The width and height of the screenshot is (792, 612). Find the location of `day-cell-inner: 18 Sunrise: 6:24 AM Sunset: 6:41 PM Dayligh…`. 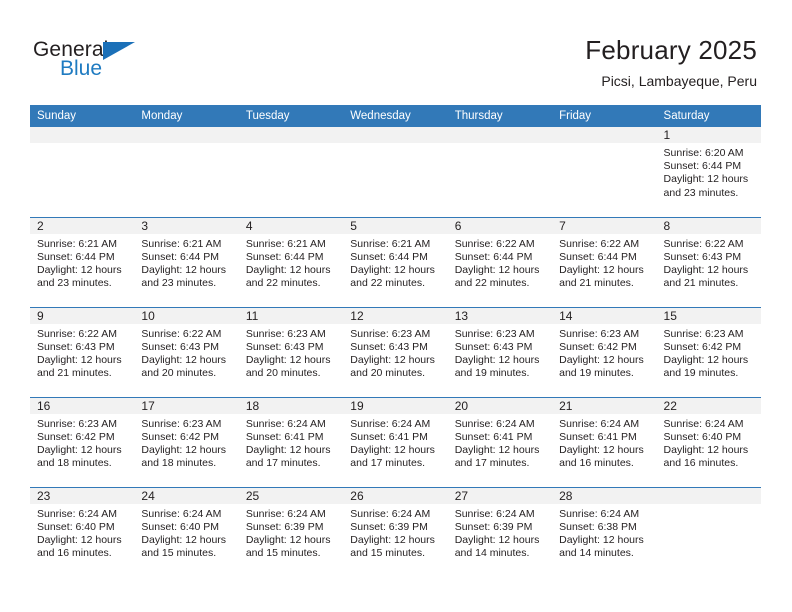

day-cell-inner: 18 Sunrise: 6:24 AM Sunset: 6:41 PM Dayligh… is located at coordinates (291, 442).